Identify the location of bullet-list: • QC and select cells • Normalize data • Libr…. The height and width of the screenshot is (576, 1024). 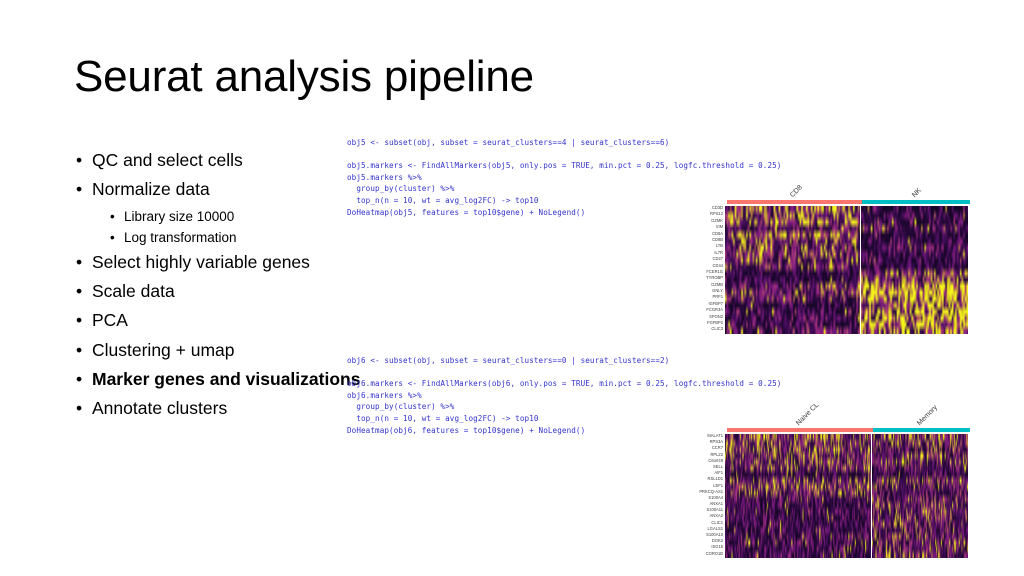
(226, 289).